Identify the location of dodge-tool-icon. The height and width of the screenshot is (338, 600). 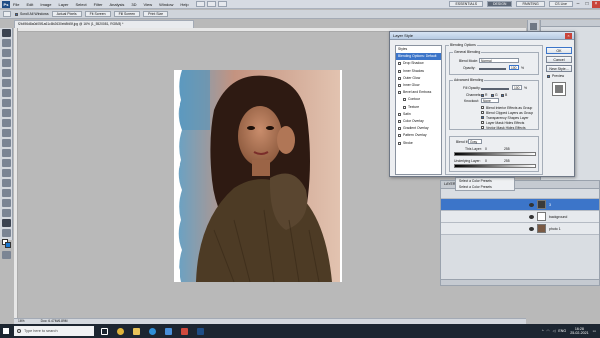
(6, 163).